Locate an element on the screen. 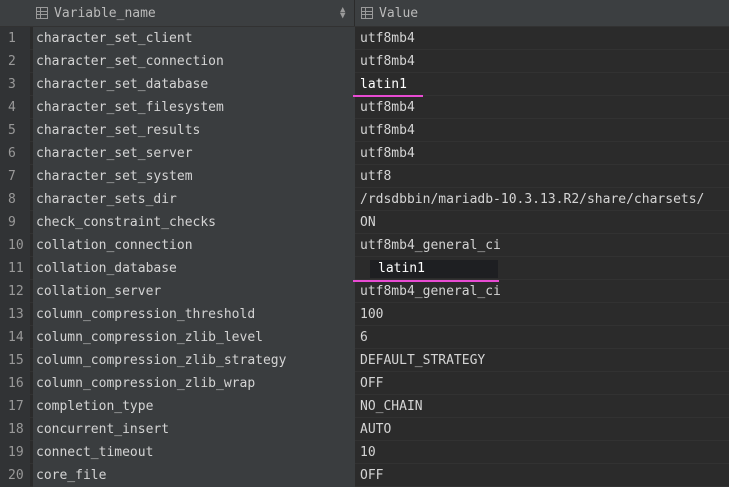  variable-name-cell: character_set_filesystem is located at coordinates (194, 107).